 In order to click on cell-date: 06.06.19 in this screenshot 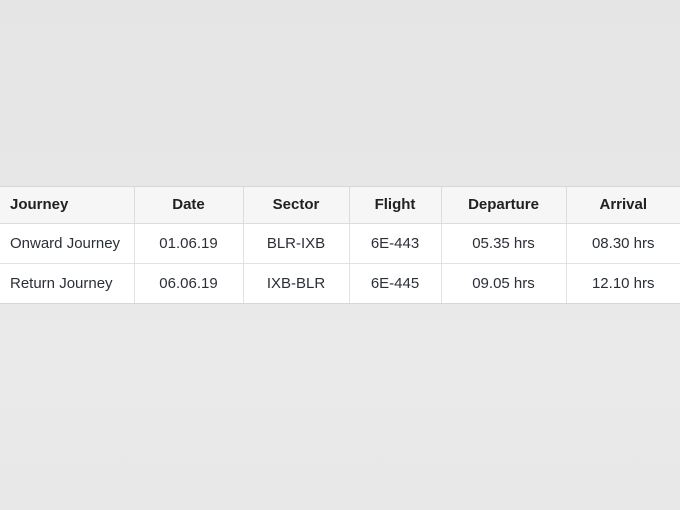, I will do `click(189, 283)`.